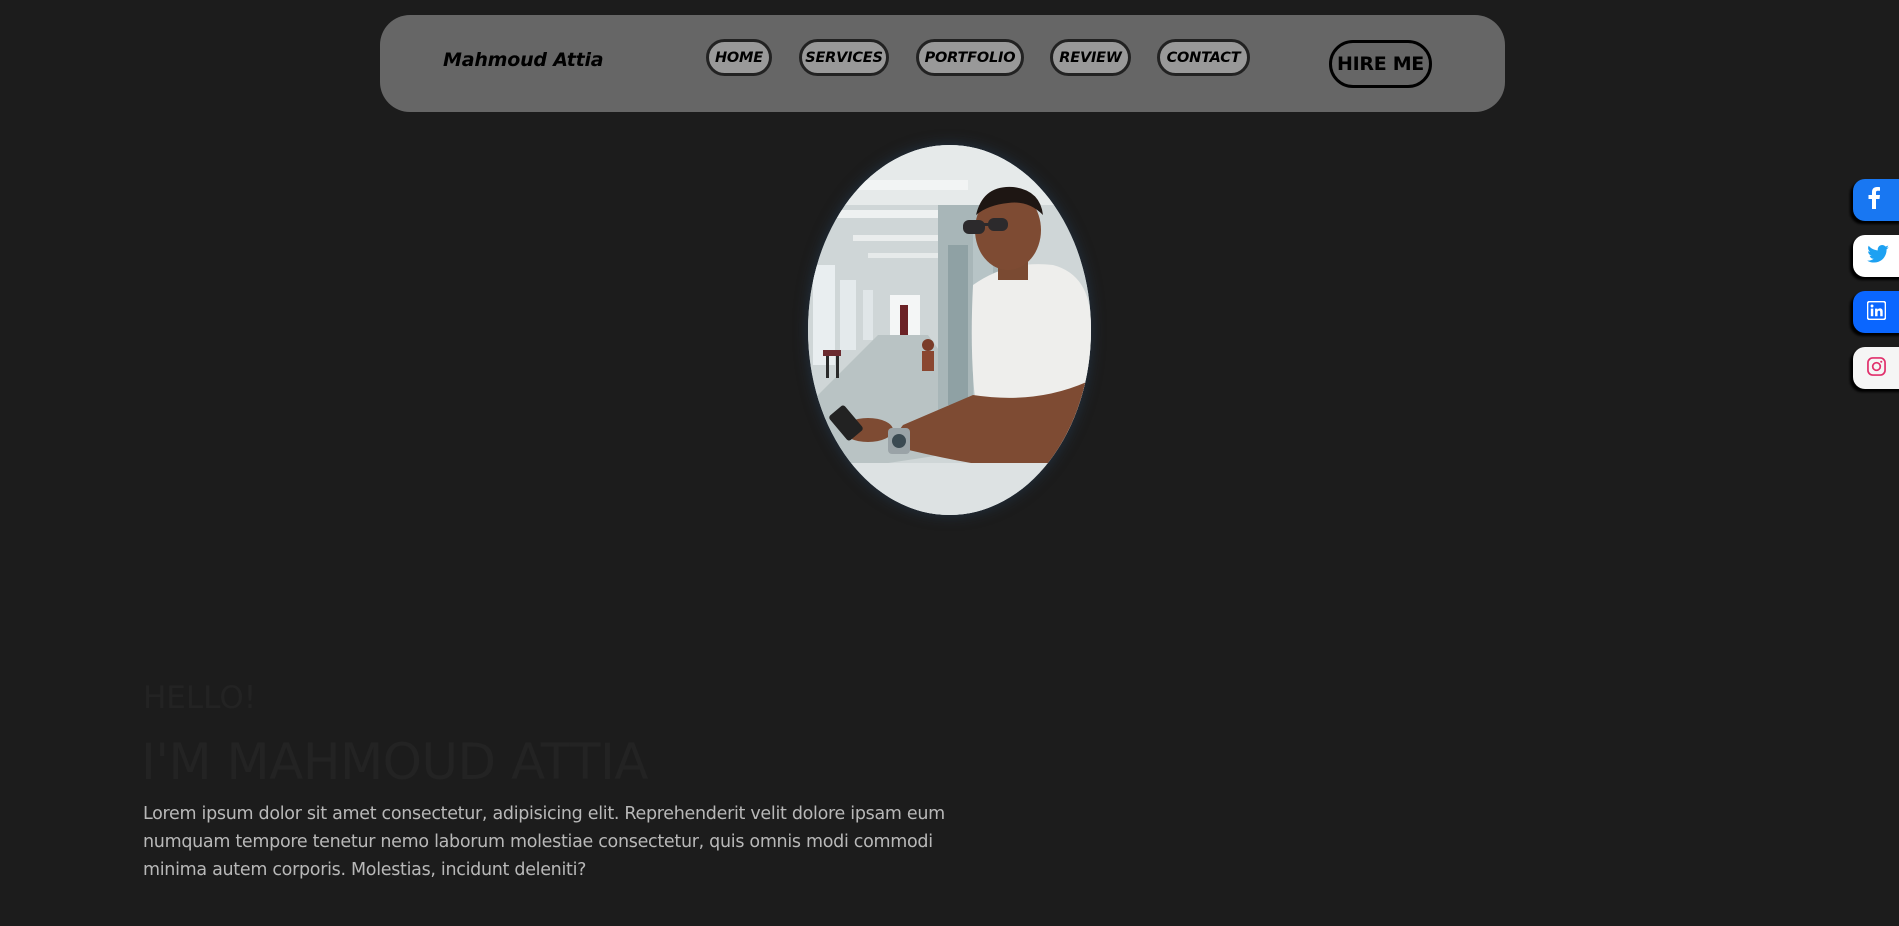 This screenshot has height=926, width=1899. Describe the element at coordinates (394, 762) in the screenshot. I see `hero-headline: I'M MAHMOUD ATTIA` at that location.